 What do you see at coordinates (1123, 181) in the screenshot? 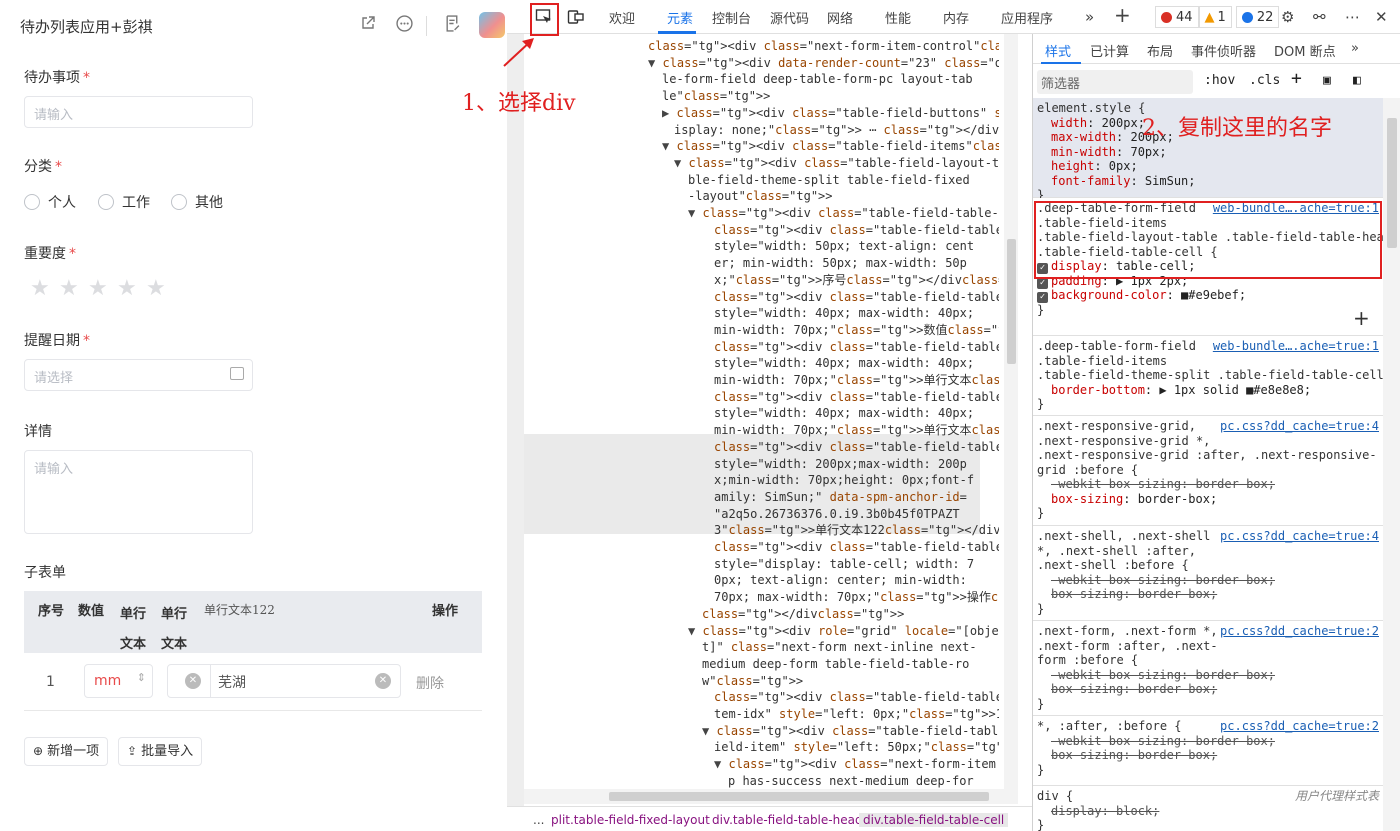
I see `css-declaration: font-family: SimSun;` at bounding box center [1123, 181].